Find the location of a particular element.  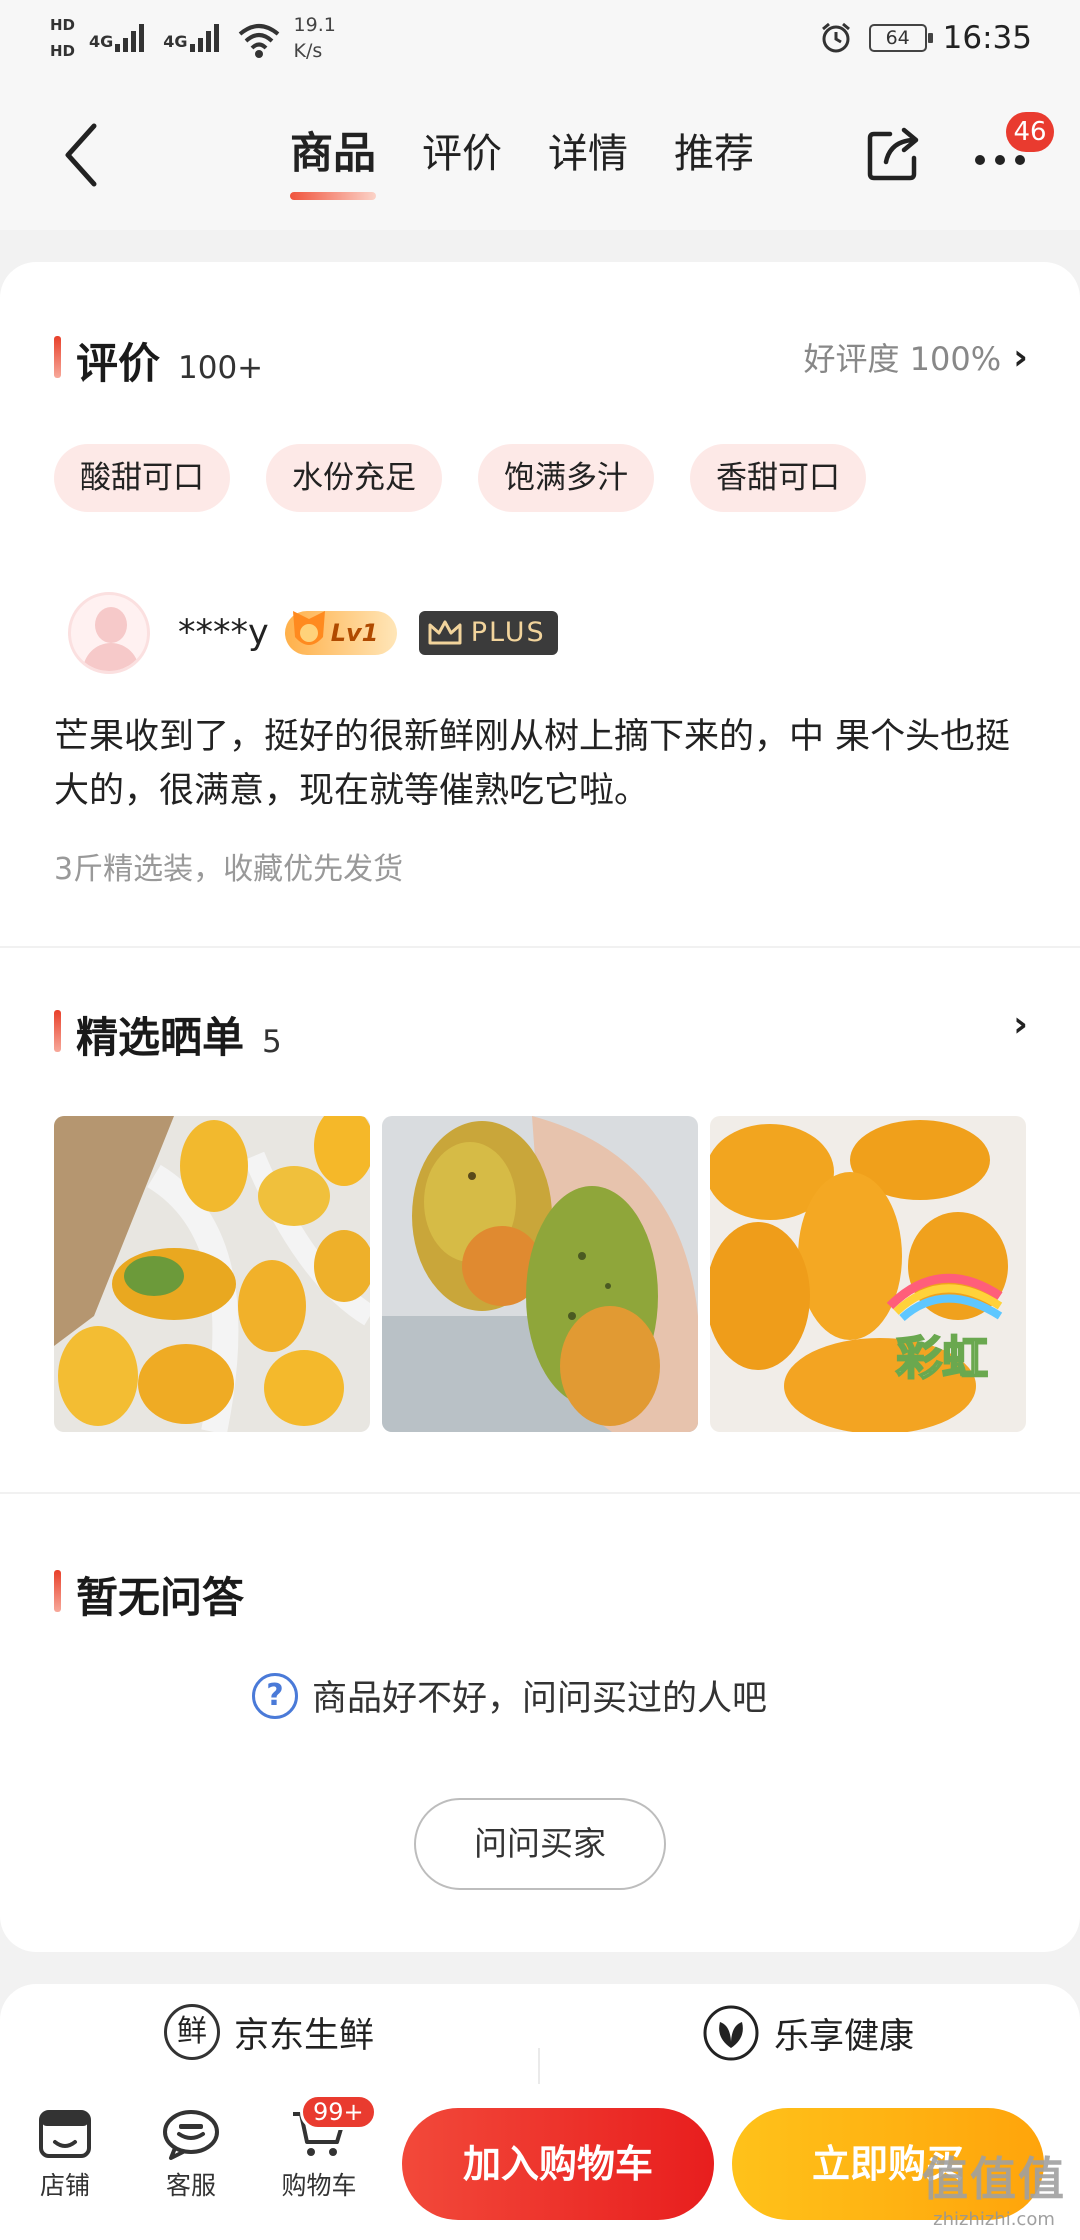

notification-badge: 46 is located at coordinates (1030, 132).